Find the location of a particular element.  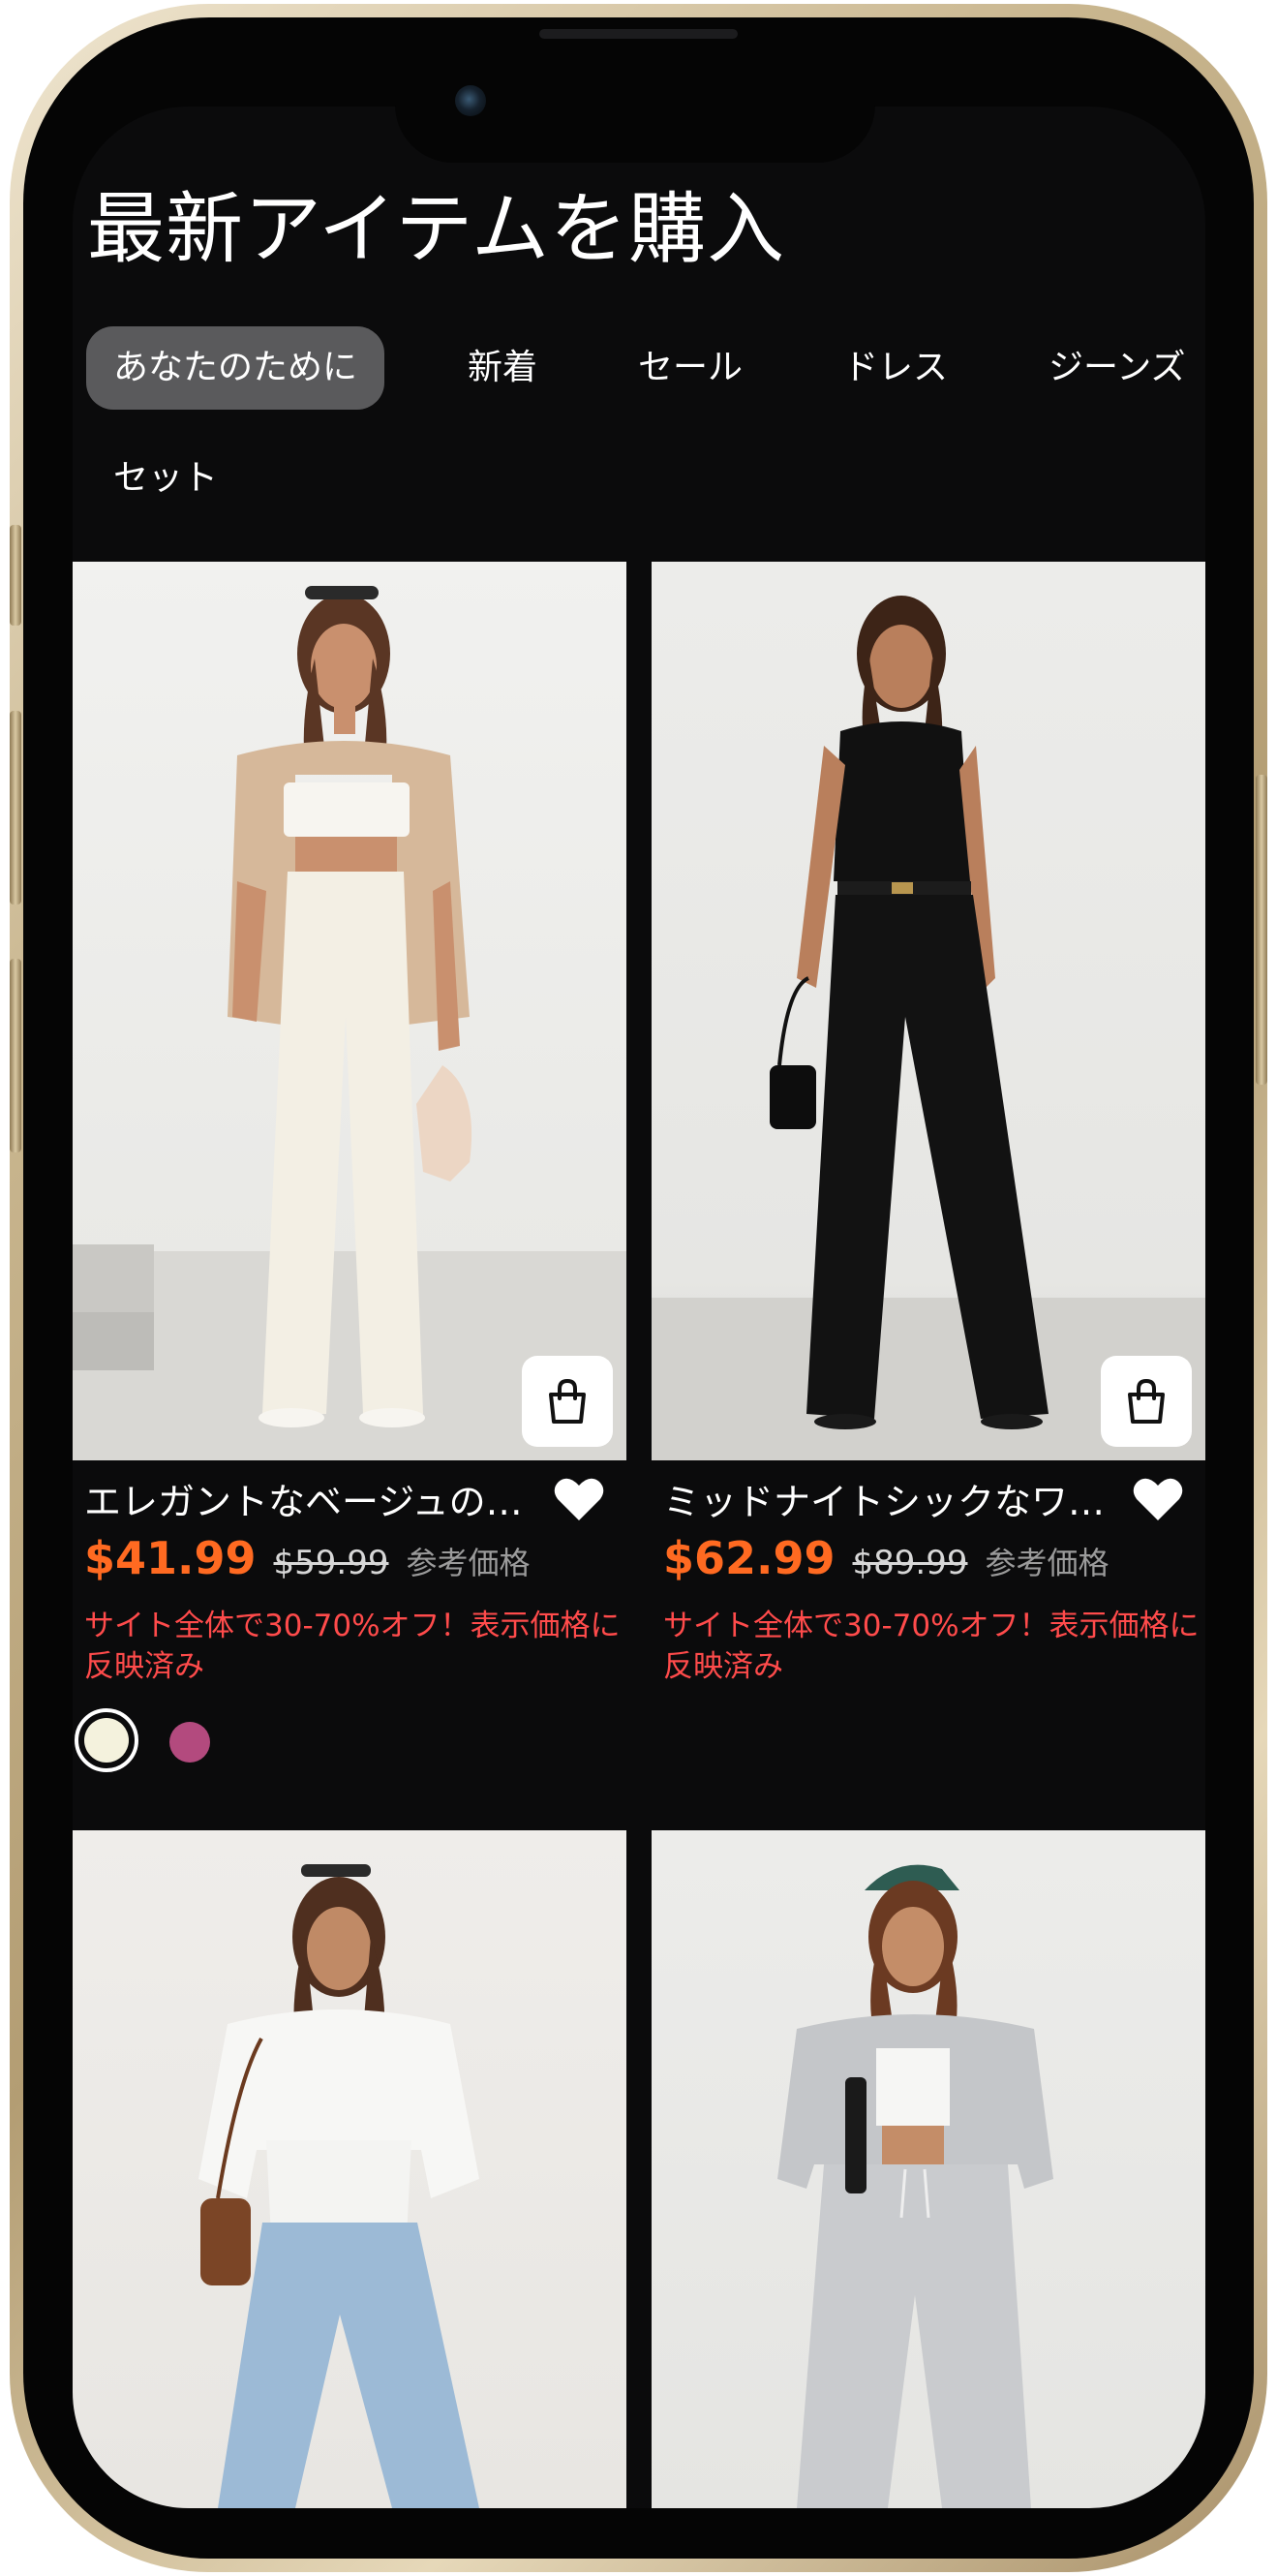

front-camera is located at coordinates (470, 100).